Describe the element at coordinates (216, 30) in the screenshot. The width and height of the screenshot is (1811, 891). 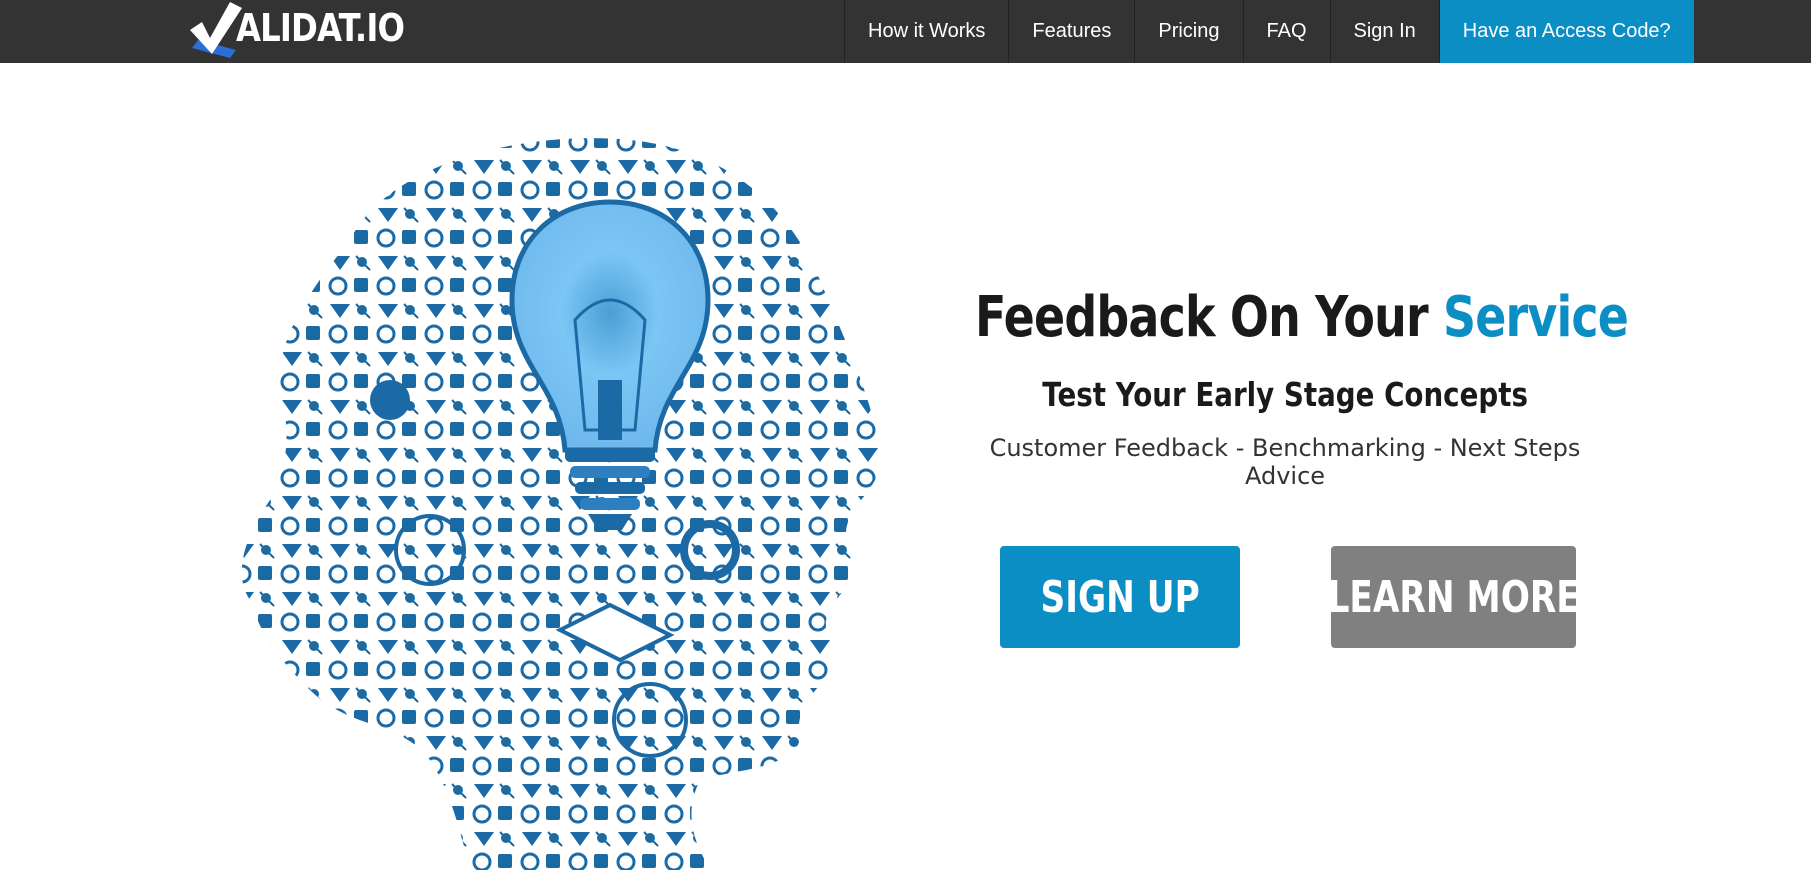
I see `checkmark-logo-icon` at that location.